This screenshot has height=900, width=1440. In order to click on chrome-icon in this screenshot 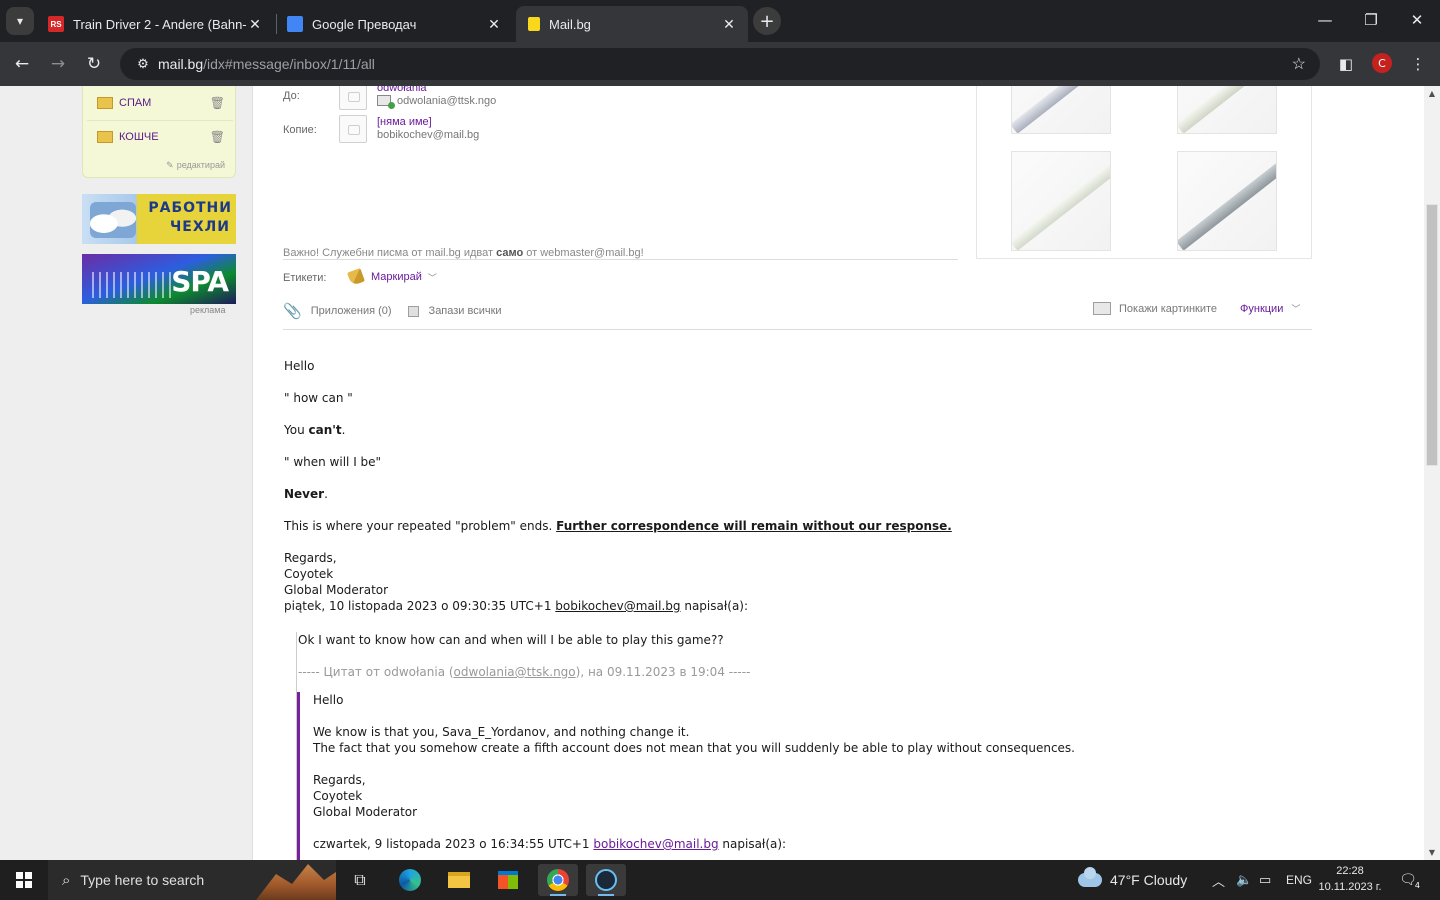, I will do `click(558, 880)`.